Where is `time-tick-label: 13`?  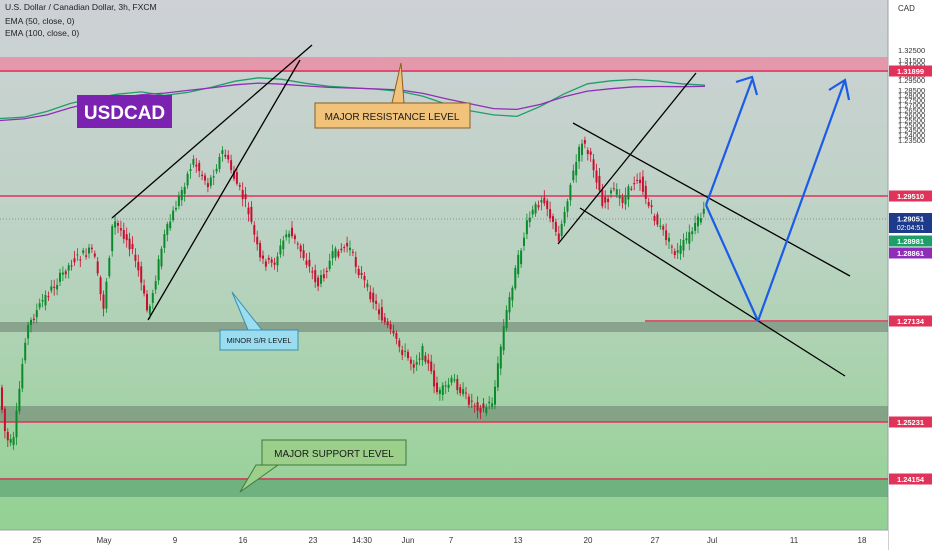 time-tick-label: 13 is located at coordinates (518, 540).